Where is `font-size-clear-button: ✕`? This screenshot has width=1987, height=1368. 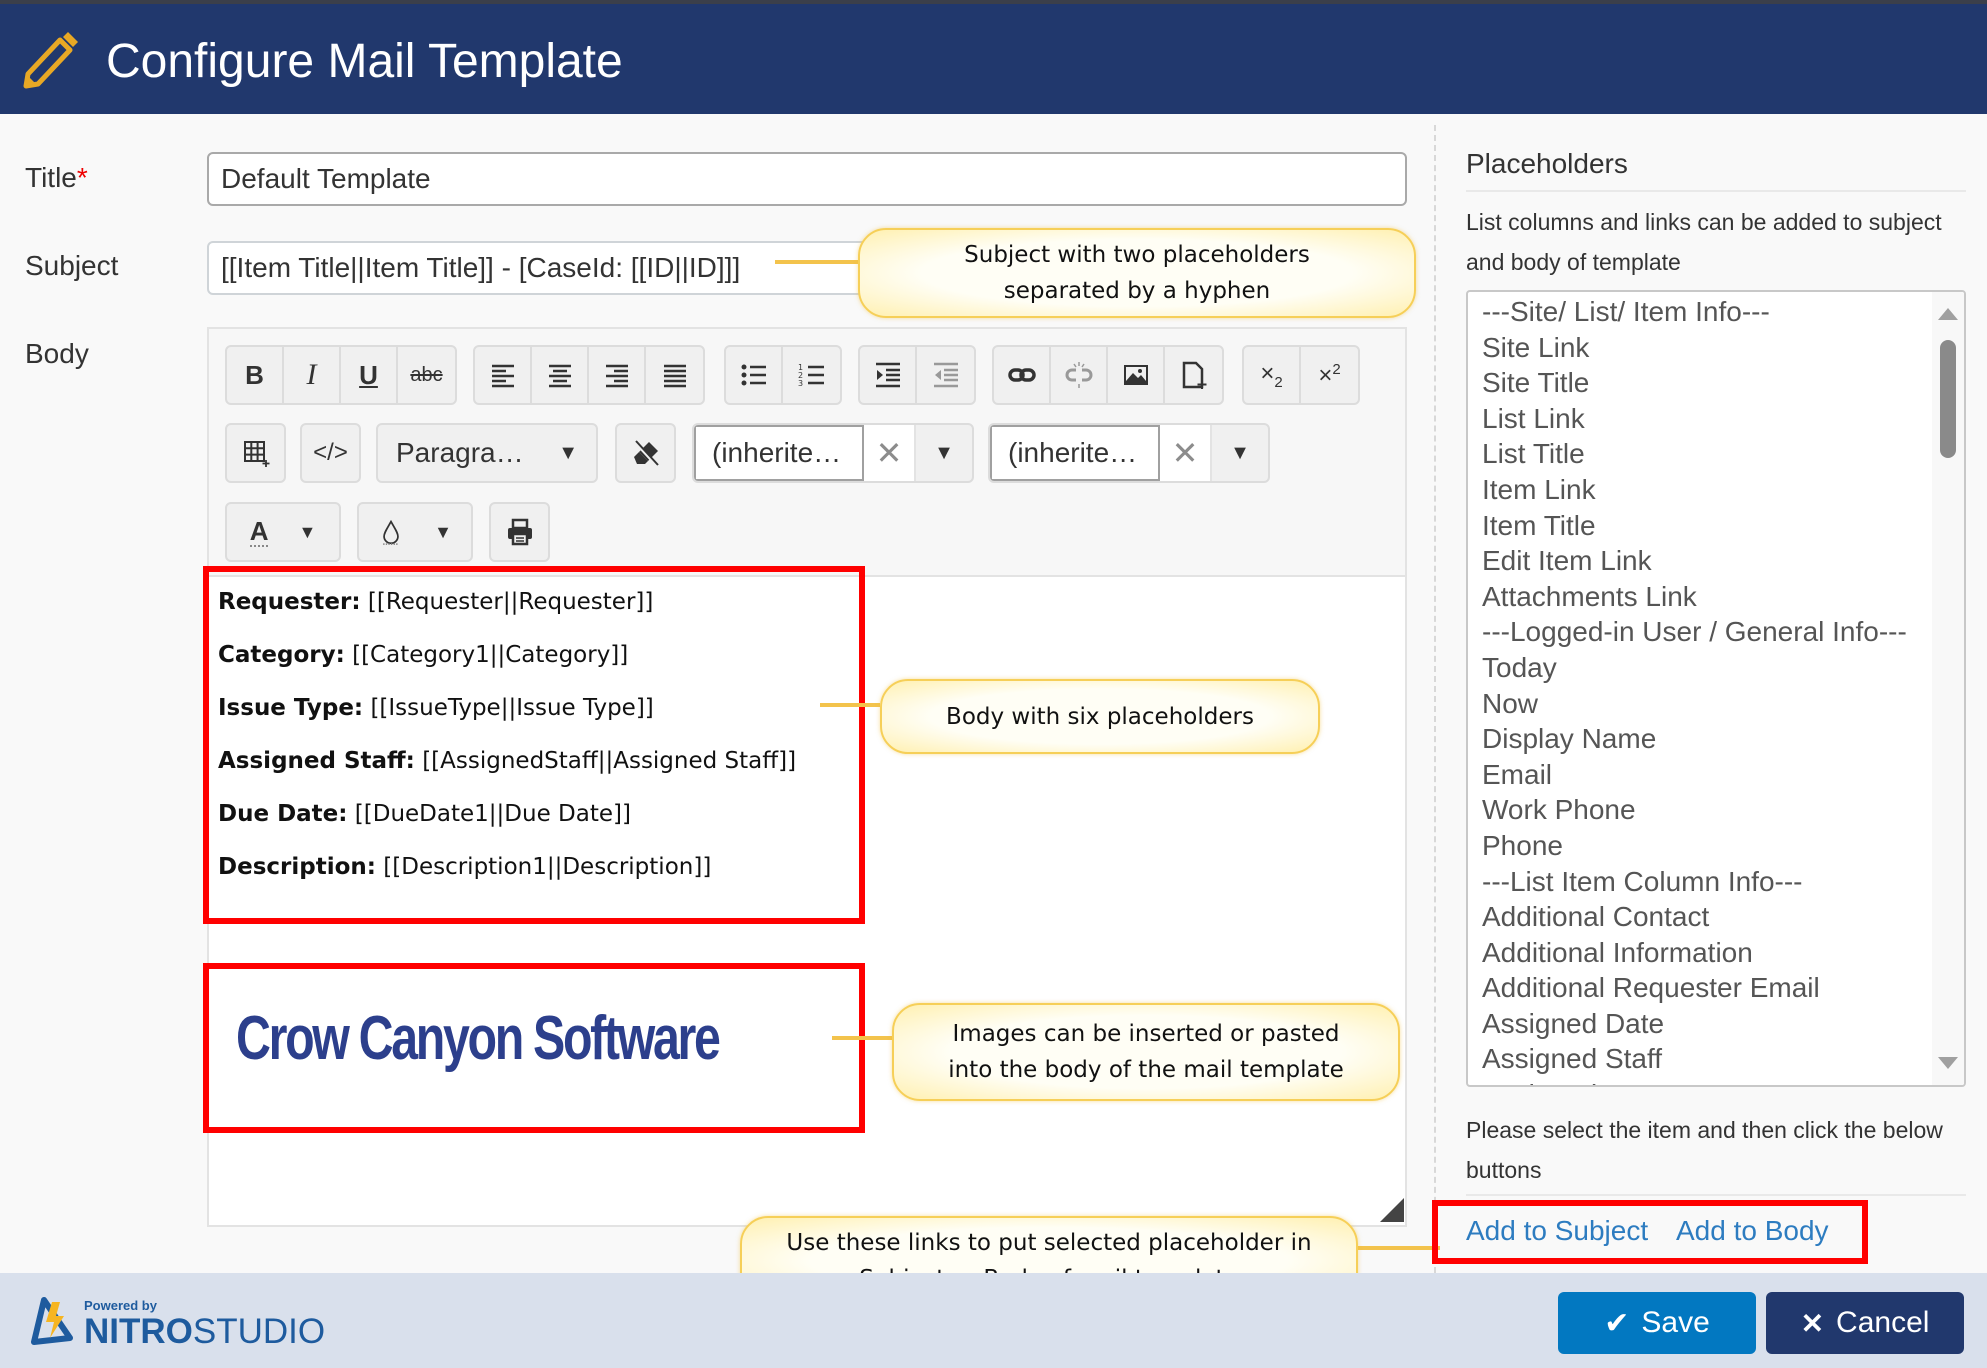 font-size-clear-button: ✕ is located at coordinates (1186, 453).